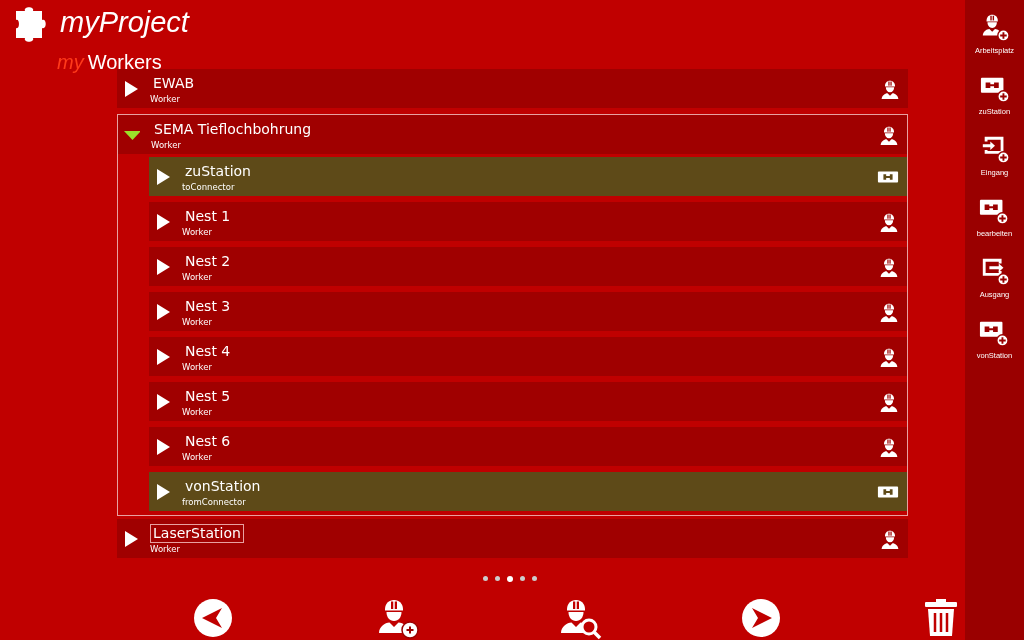  I want to click on item-name: vonStation, so click(223, 486).